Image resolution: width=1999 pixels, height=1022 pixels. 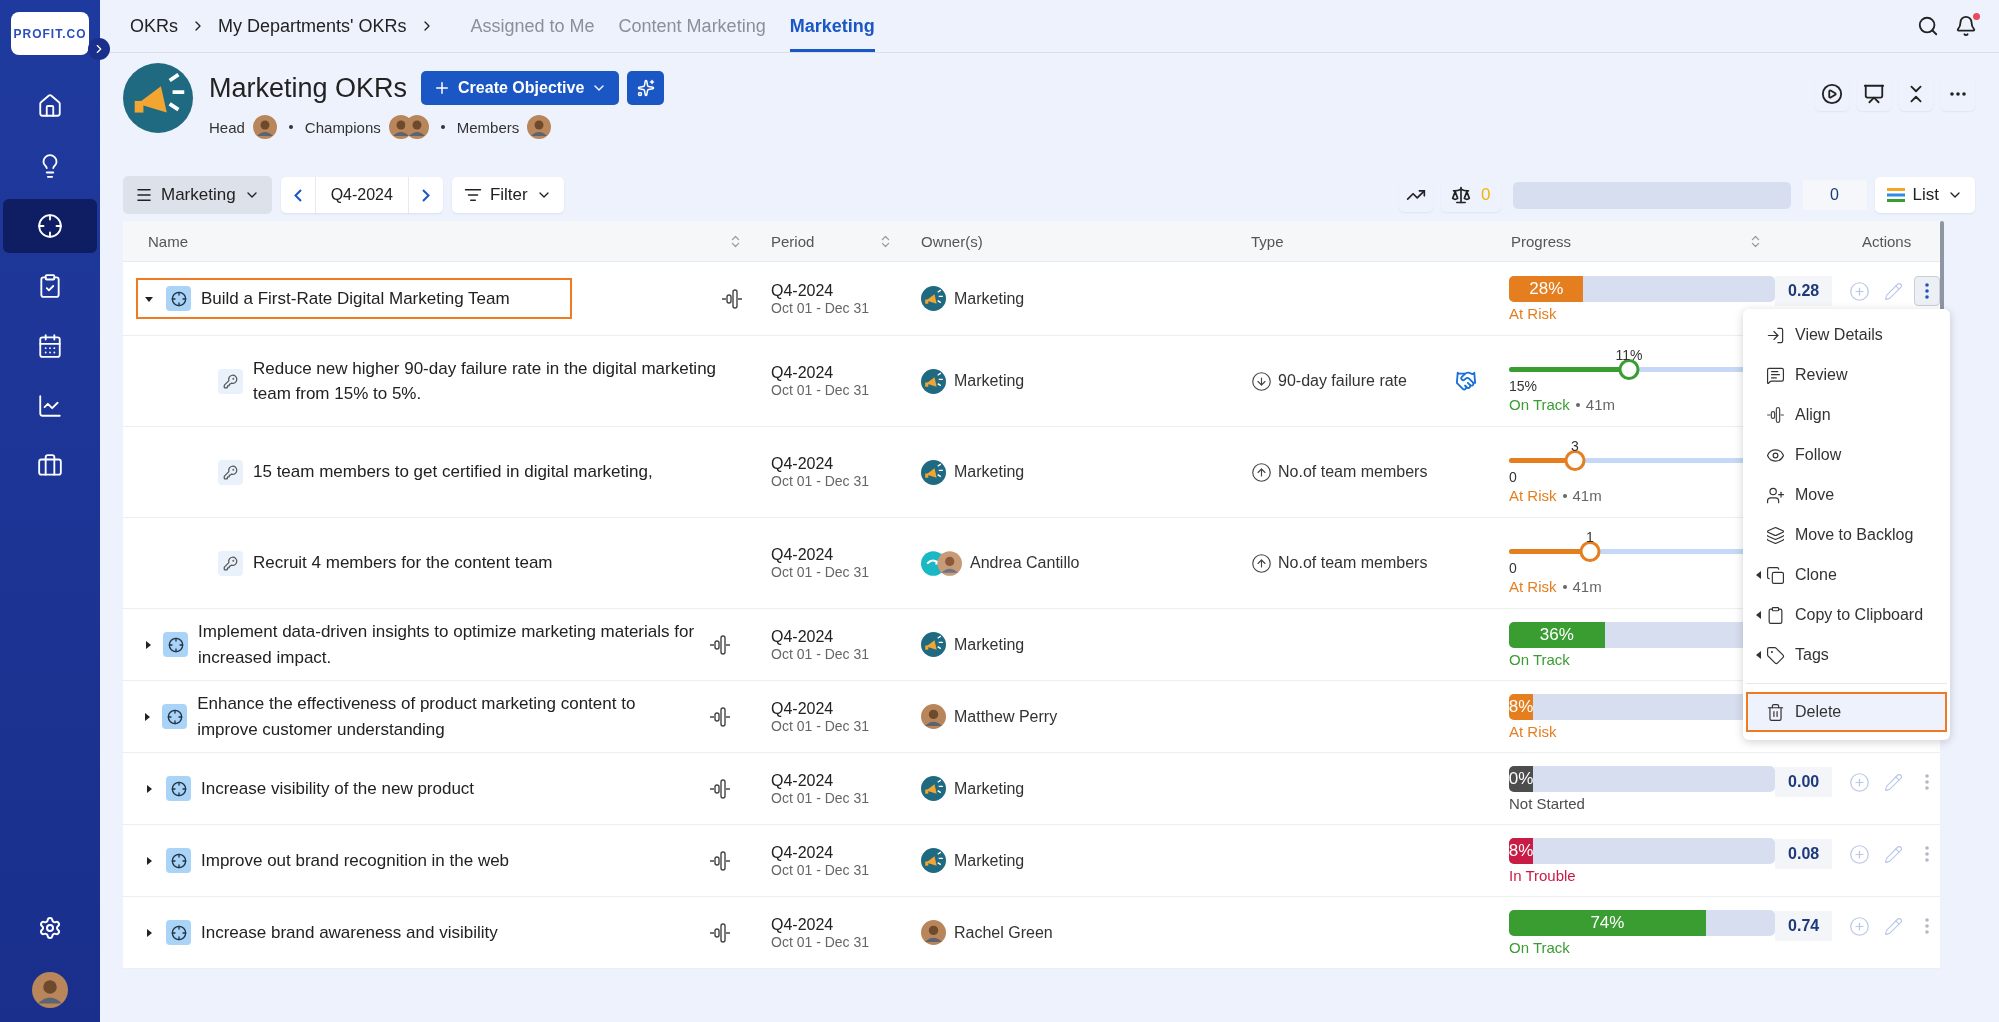 I want to click on menu-item: Follow, so click(x=1846, y=455).